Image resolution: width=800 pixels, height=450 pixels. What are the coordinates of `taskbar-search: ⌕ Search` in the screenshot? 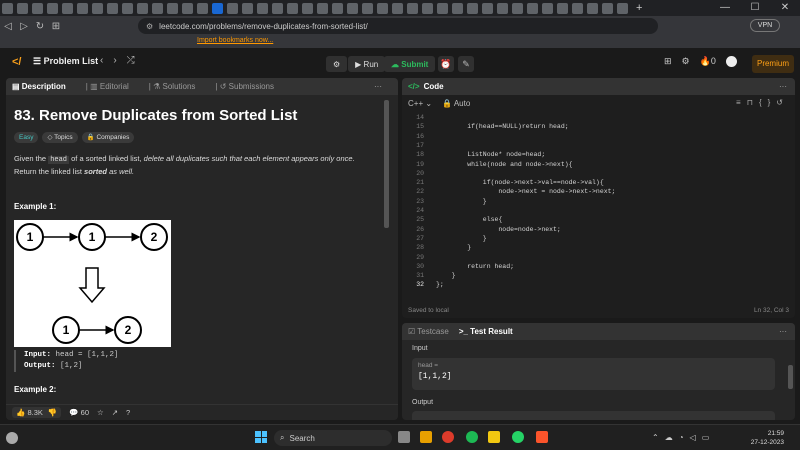 It's located at (333, 438).